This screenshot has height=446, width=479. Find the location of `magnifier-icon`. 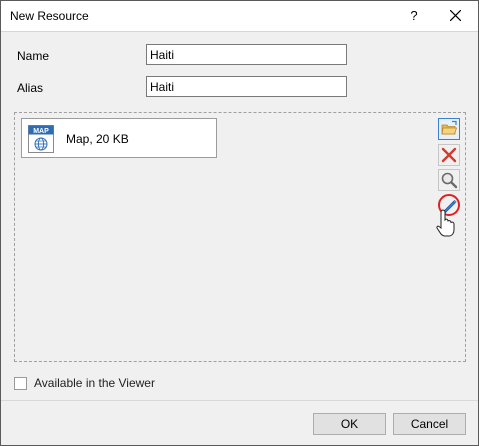

magnifier-icon is located at coordinates (449, 180).